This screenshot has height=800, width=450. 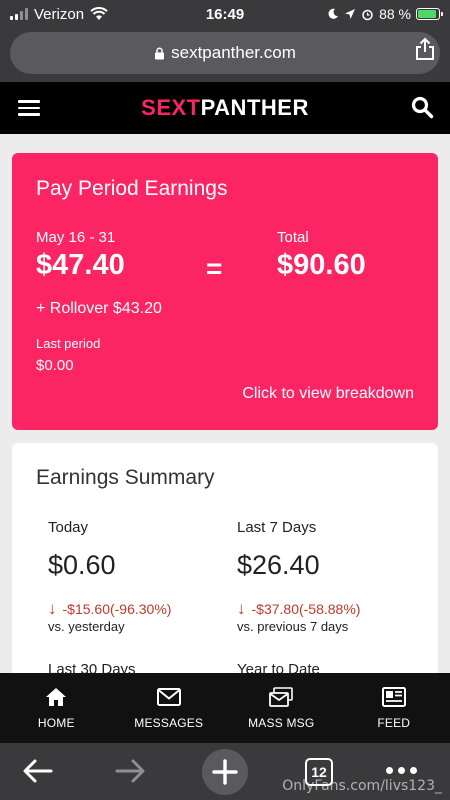 I want to click on battery-percent: 88 %, so click(x=395, y=14).